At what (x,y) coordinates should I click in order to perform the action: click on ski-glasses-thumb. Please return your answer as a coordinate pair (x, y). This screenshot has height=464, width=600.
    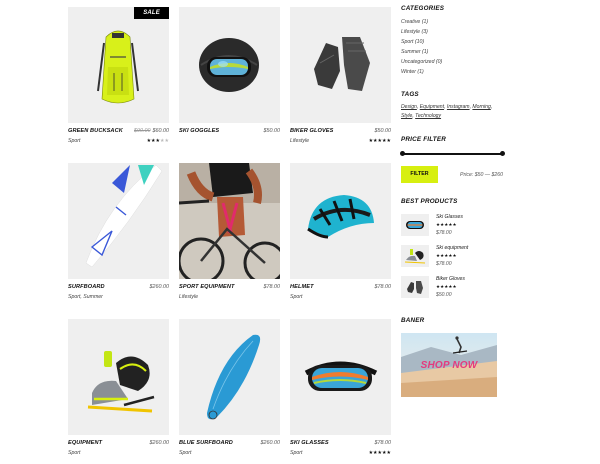
    Looking at the image, I should click on (415, 225).